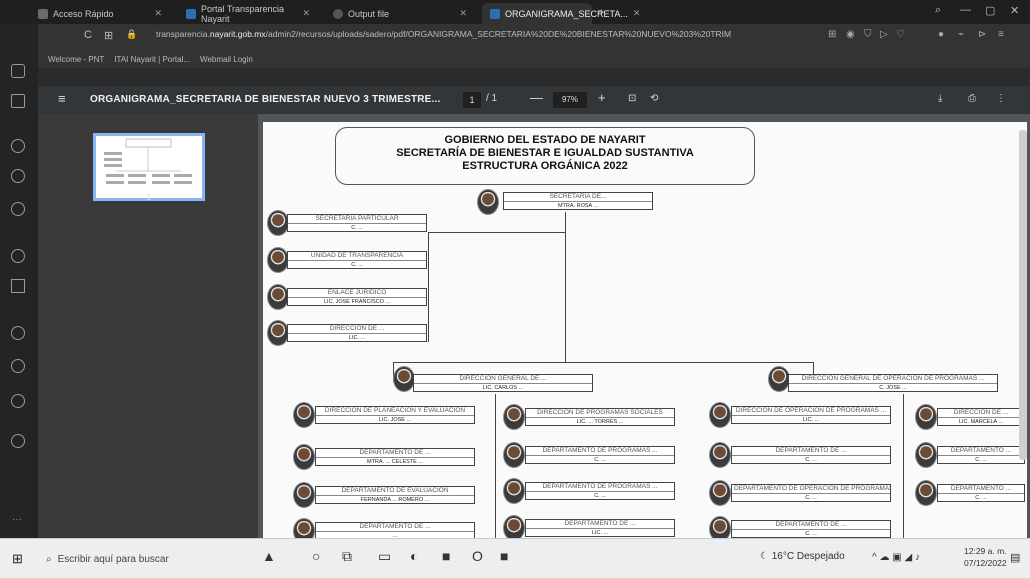 The height and width of the screenshot is (578, 1030). What do you see at coordinates (896, 557) in the screenshot?
I see `system-tray-icons: ^ ☁ ▣ ◢ ♪` at bounding box center [896, 557].